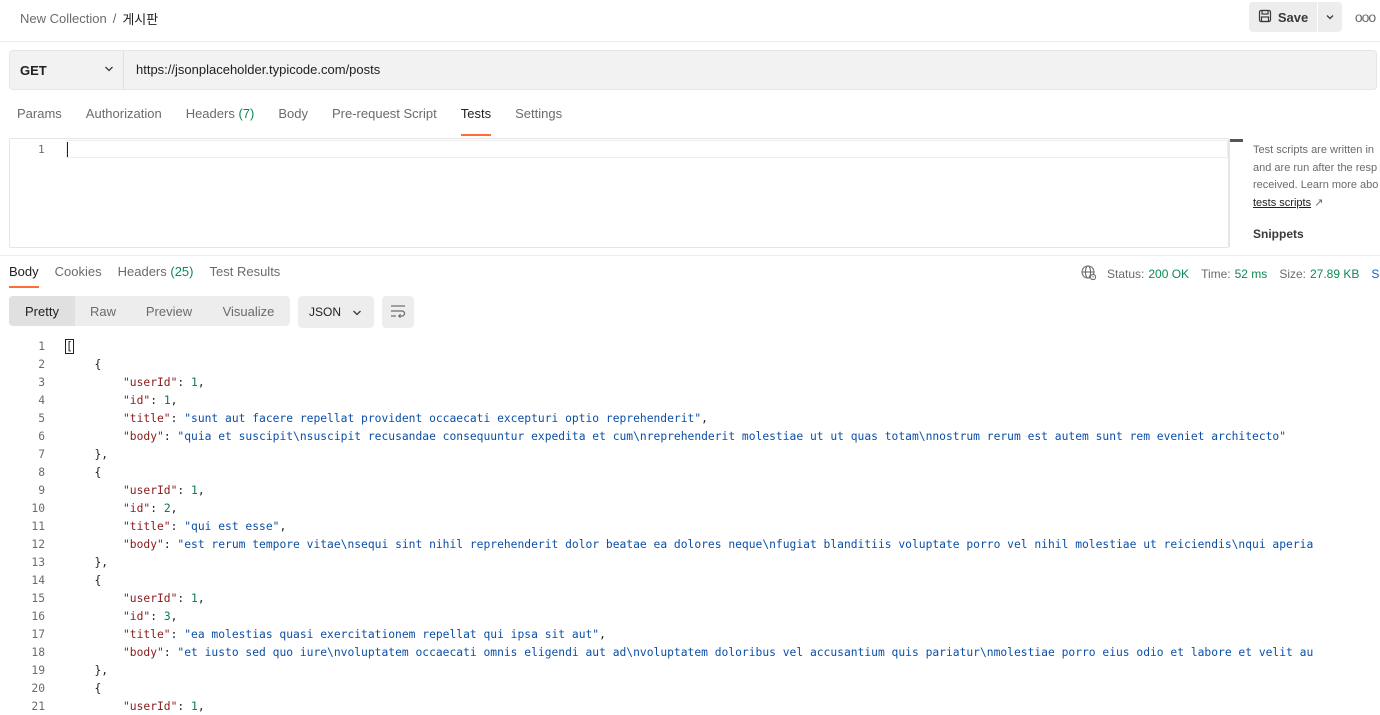 The width and height of the screenshot is (1380, 715). I want to click on code-line-number: 4, so click(41, 400).